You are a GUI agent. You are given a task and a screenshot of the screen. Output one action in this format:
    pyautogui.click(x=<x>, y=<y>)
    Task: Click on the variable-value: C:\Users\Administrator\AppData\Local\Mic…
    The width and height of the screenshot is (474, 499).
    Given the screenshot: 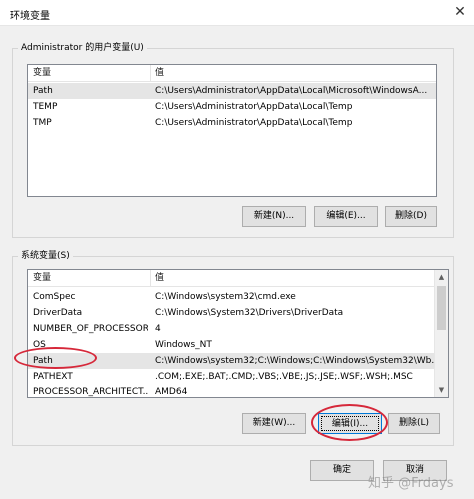 What is the action you would take?
    pyautogui.click(x=291, y=91)
    